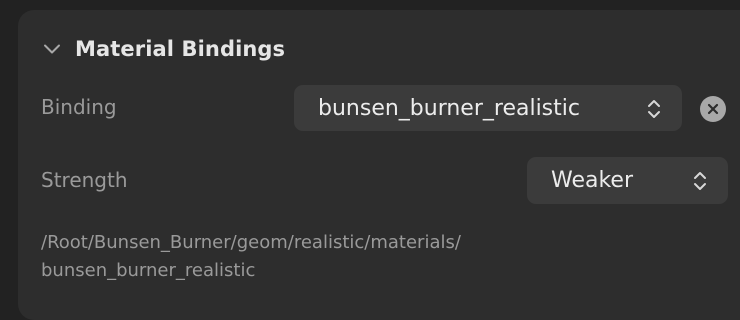  I want to click on binding-value: bunsen_burner_realistic, so click(449, 108).